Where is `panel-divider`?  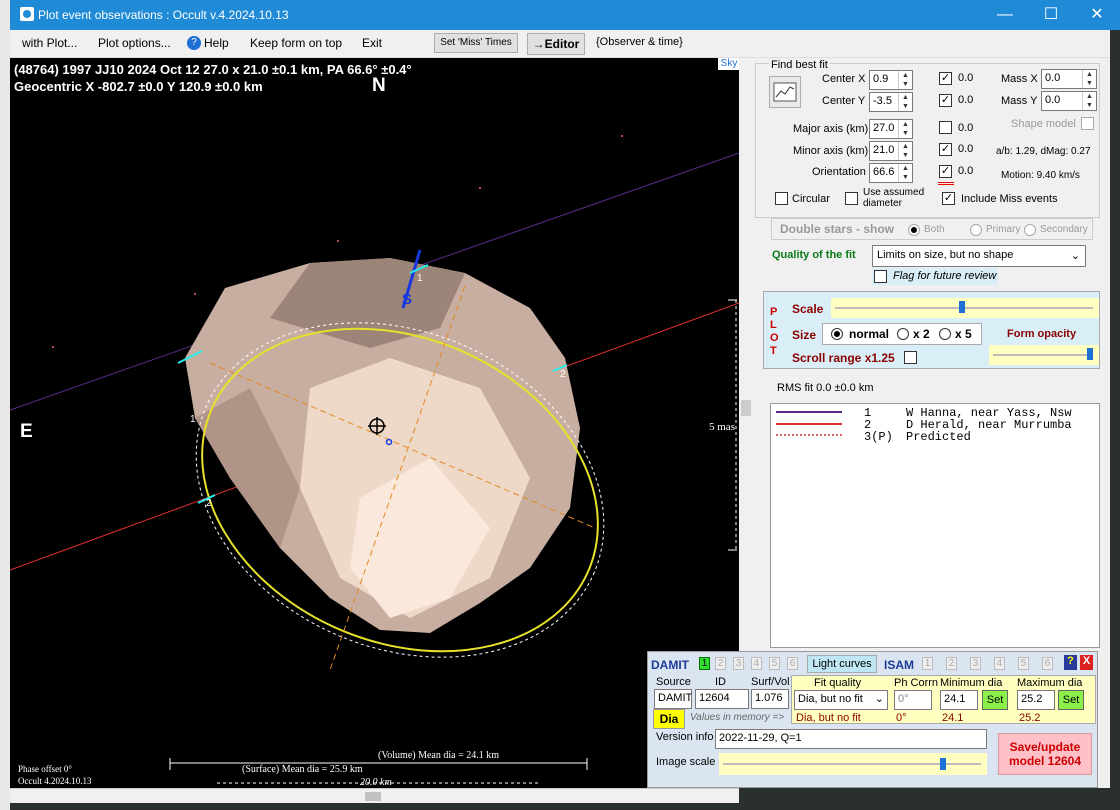 panel-divider is located at coordinates (746, 408).